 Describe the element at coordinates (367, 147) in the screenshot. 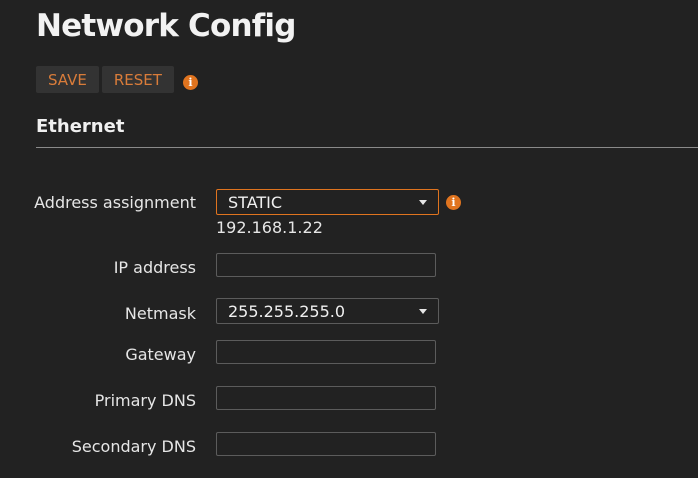

I see `section-divider` at that location.